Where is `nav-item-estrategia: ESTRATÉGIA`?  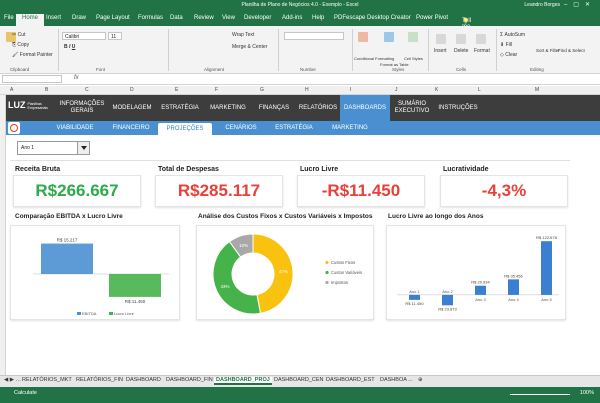 nav-item-estrategia: ESTRATÉGIA is located at coordinates (180, 108).